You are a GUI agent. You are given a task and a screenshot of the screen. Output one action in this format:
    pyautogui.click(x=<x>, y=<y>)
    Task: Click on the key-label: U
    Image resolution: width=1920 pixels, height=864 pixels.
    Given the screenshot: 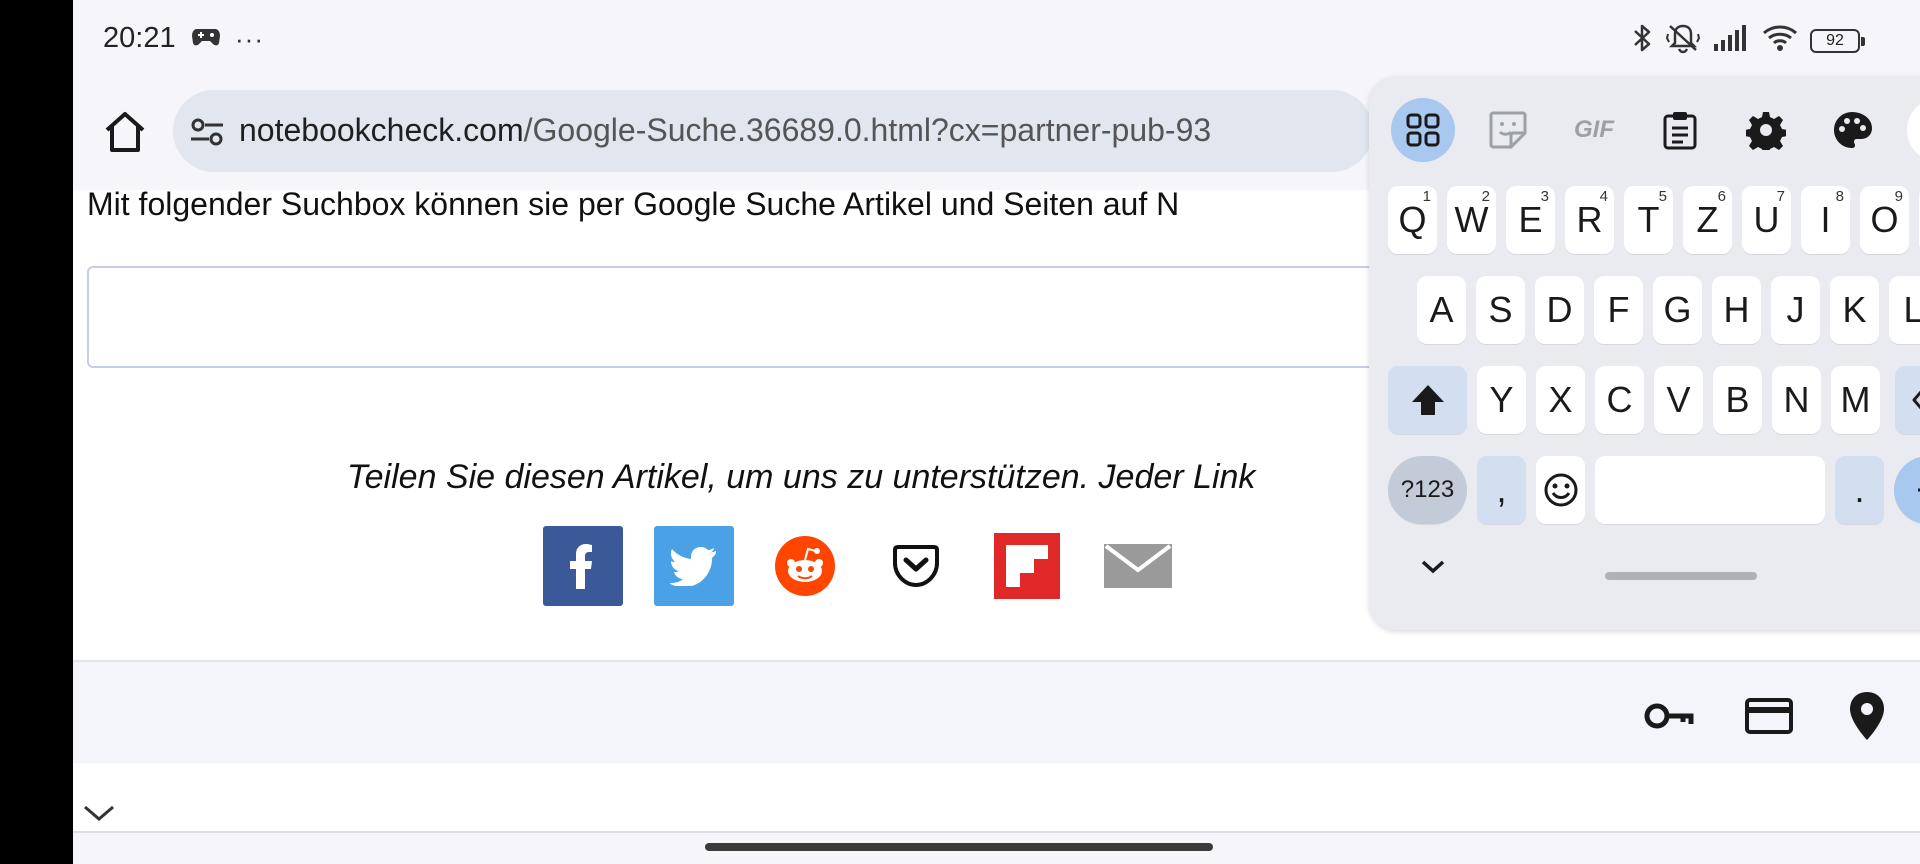 What is the action you would take?
    pyautogui.click(x=1766, y=219)
    